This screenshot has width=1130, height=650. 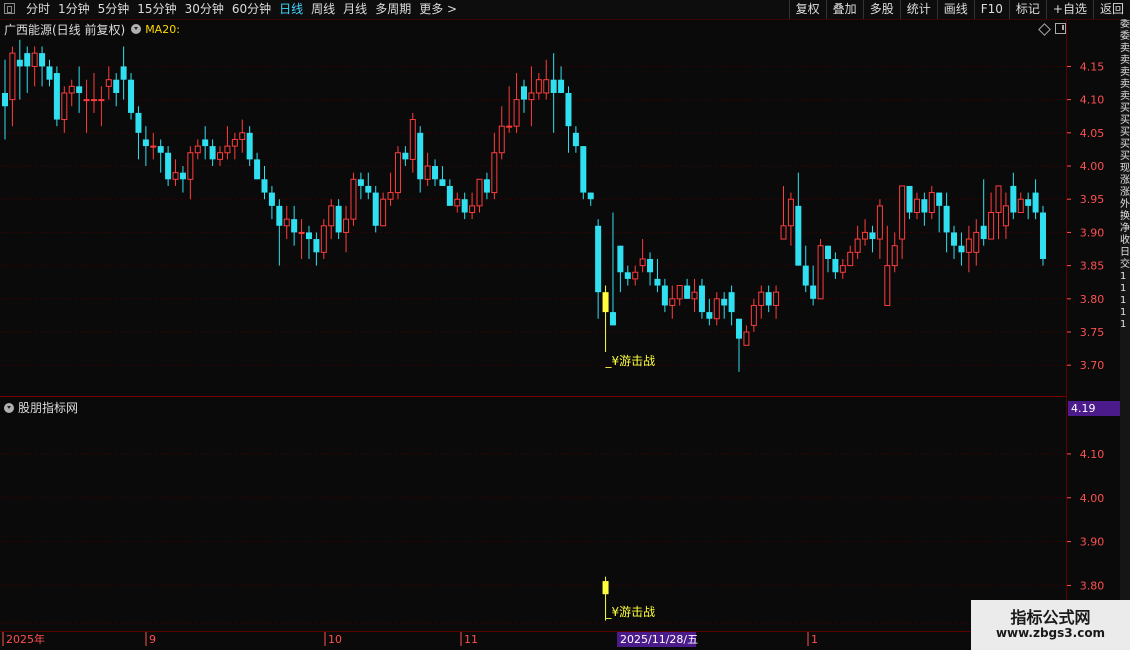 I want to click on toolbar-button: 叠加, so click(x=844, y=9).